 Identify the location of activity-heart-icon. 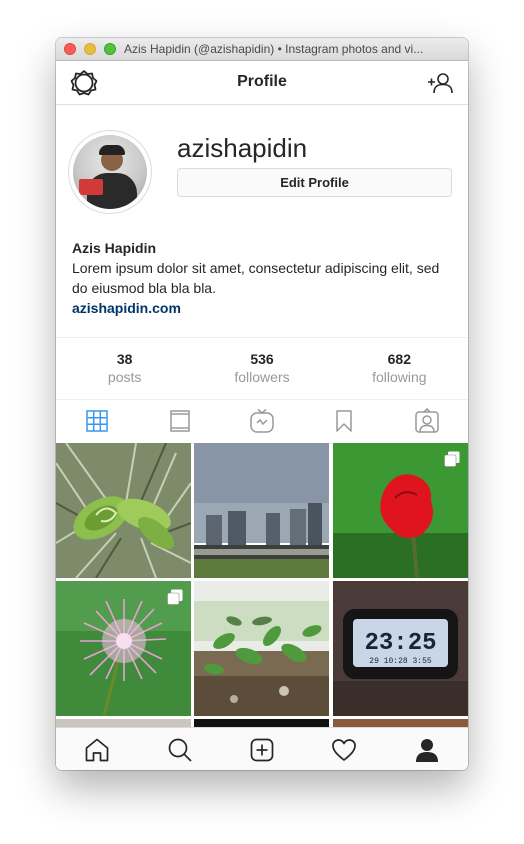
(344, 749).